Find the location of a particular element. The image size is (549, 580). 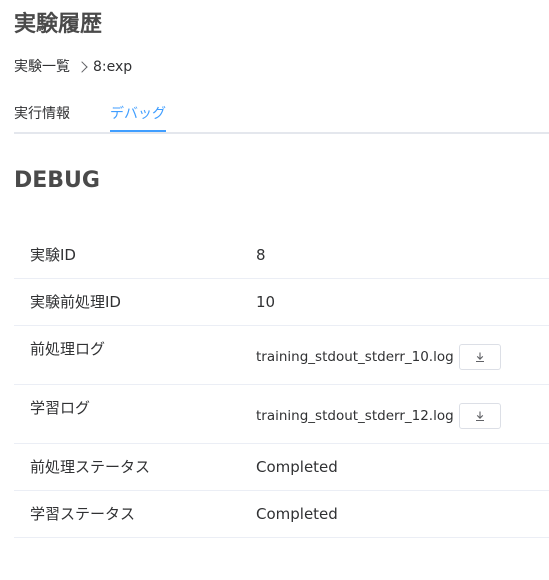

row-label: 前処理ステータス is located at coordinates (90, 467).